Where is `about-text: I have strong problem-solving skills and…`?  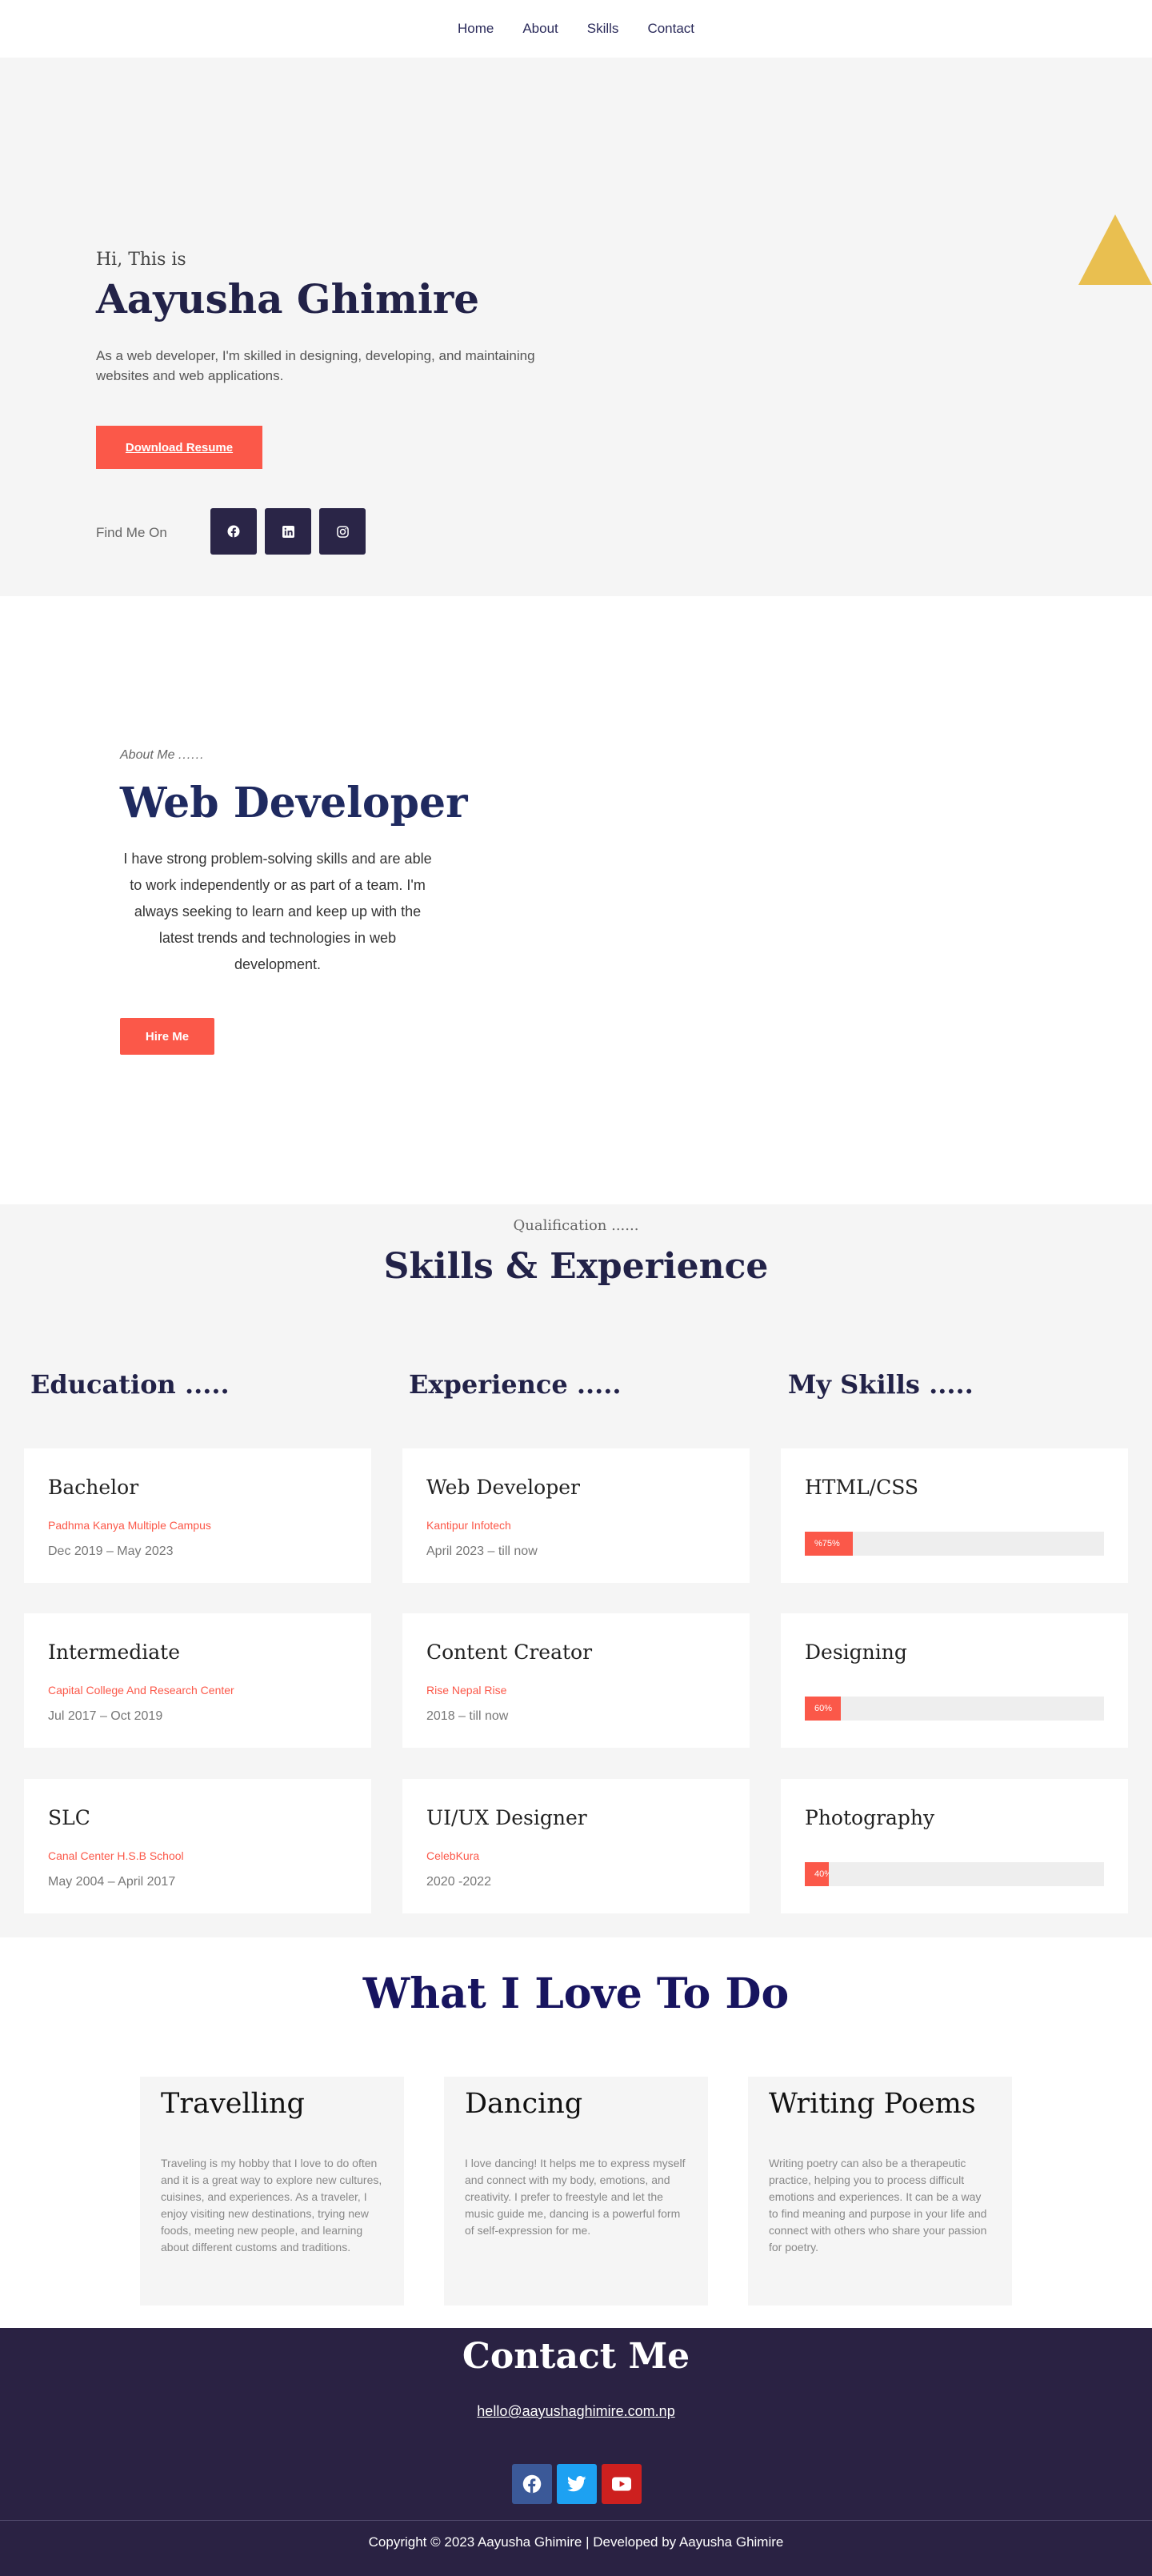 about-text: I have strong problem-solving skills and… is located at coordinates (277, 911).